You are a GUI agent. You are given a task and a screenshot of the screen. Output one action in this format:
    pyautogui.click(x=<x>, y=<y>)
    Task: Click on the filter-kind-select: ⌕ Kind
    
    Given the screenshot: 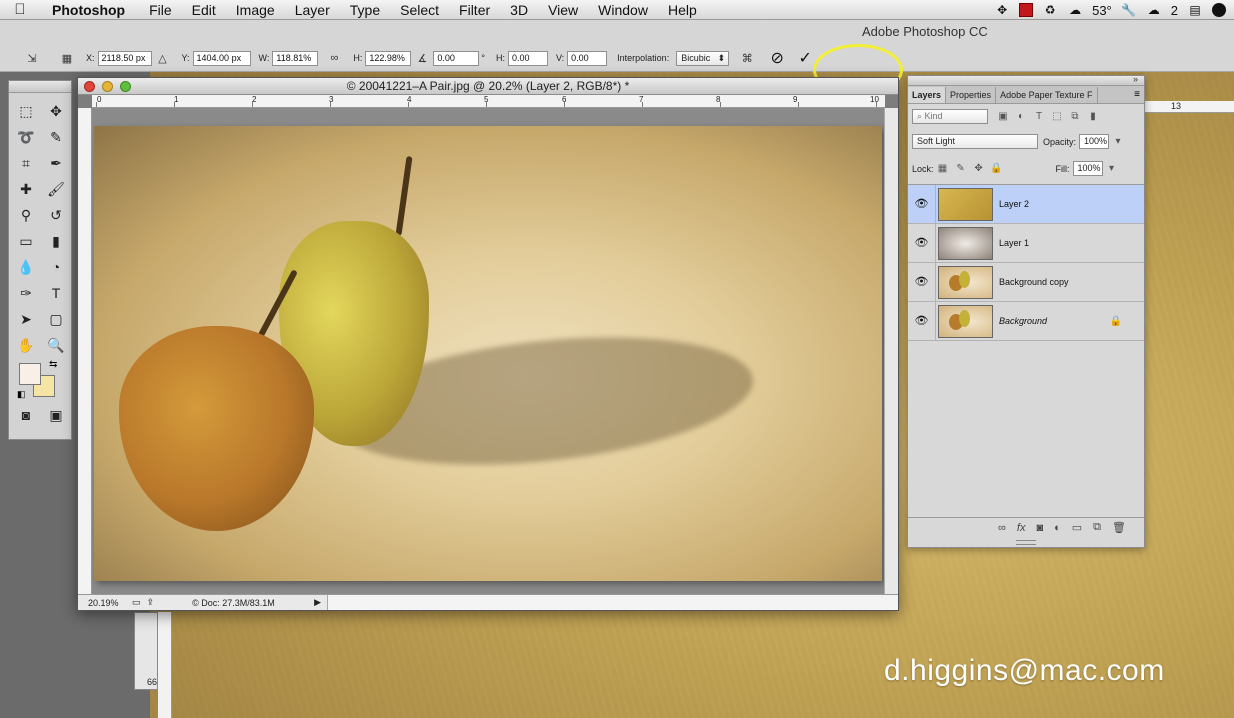 What is the action you would take?
    pyautogui.click(x=950, y=116)
    